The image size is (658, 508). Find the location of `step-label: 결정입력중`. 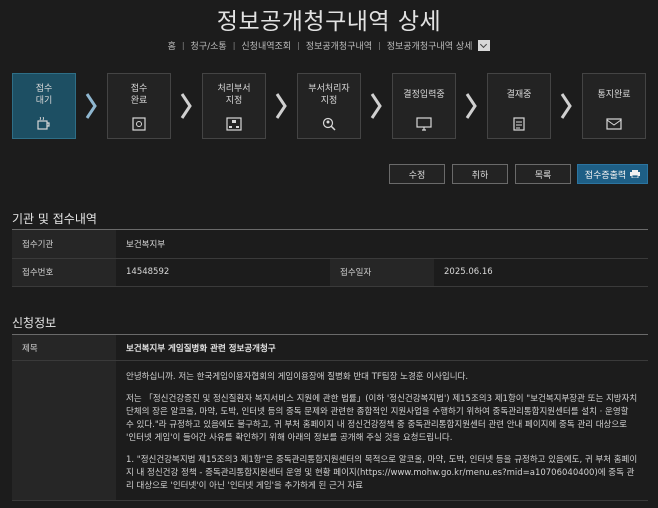

step-label: 결정입력중 is located at coordinates (424, 95).